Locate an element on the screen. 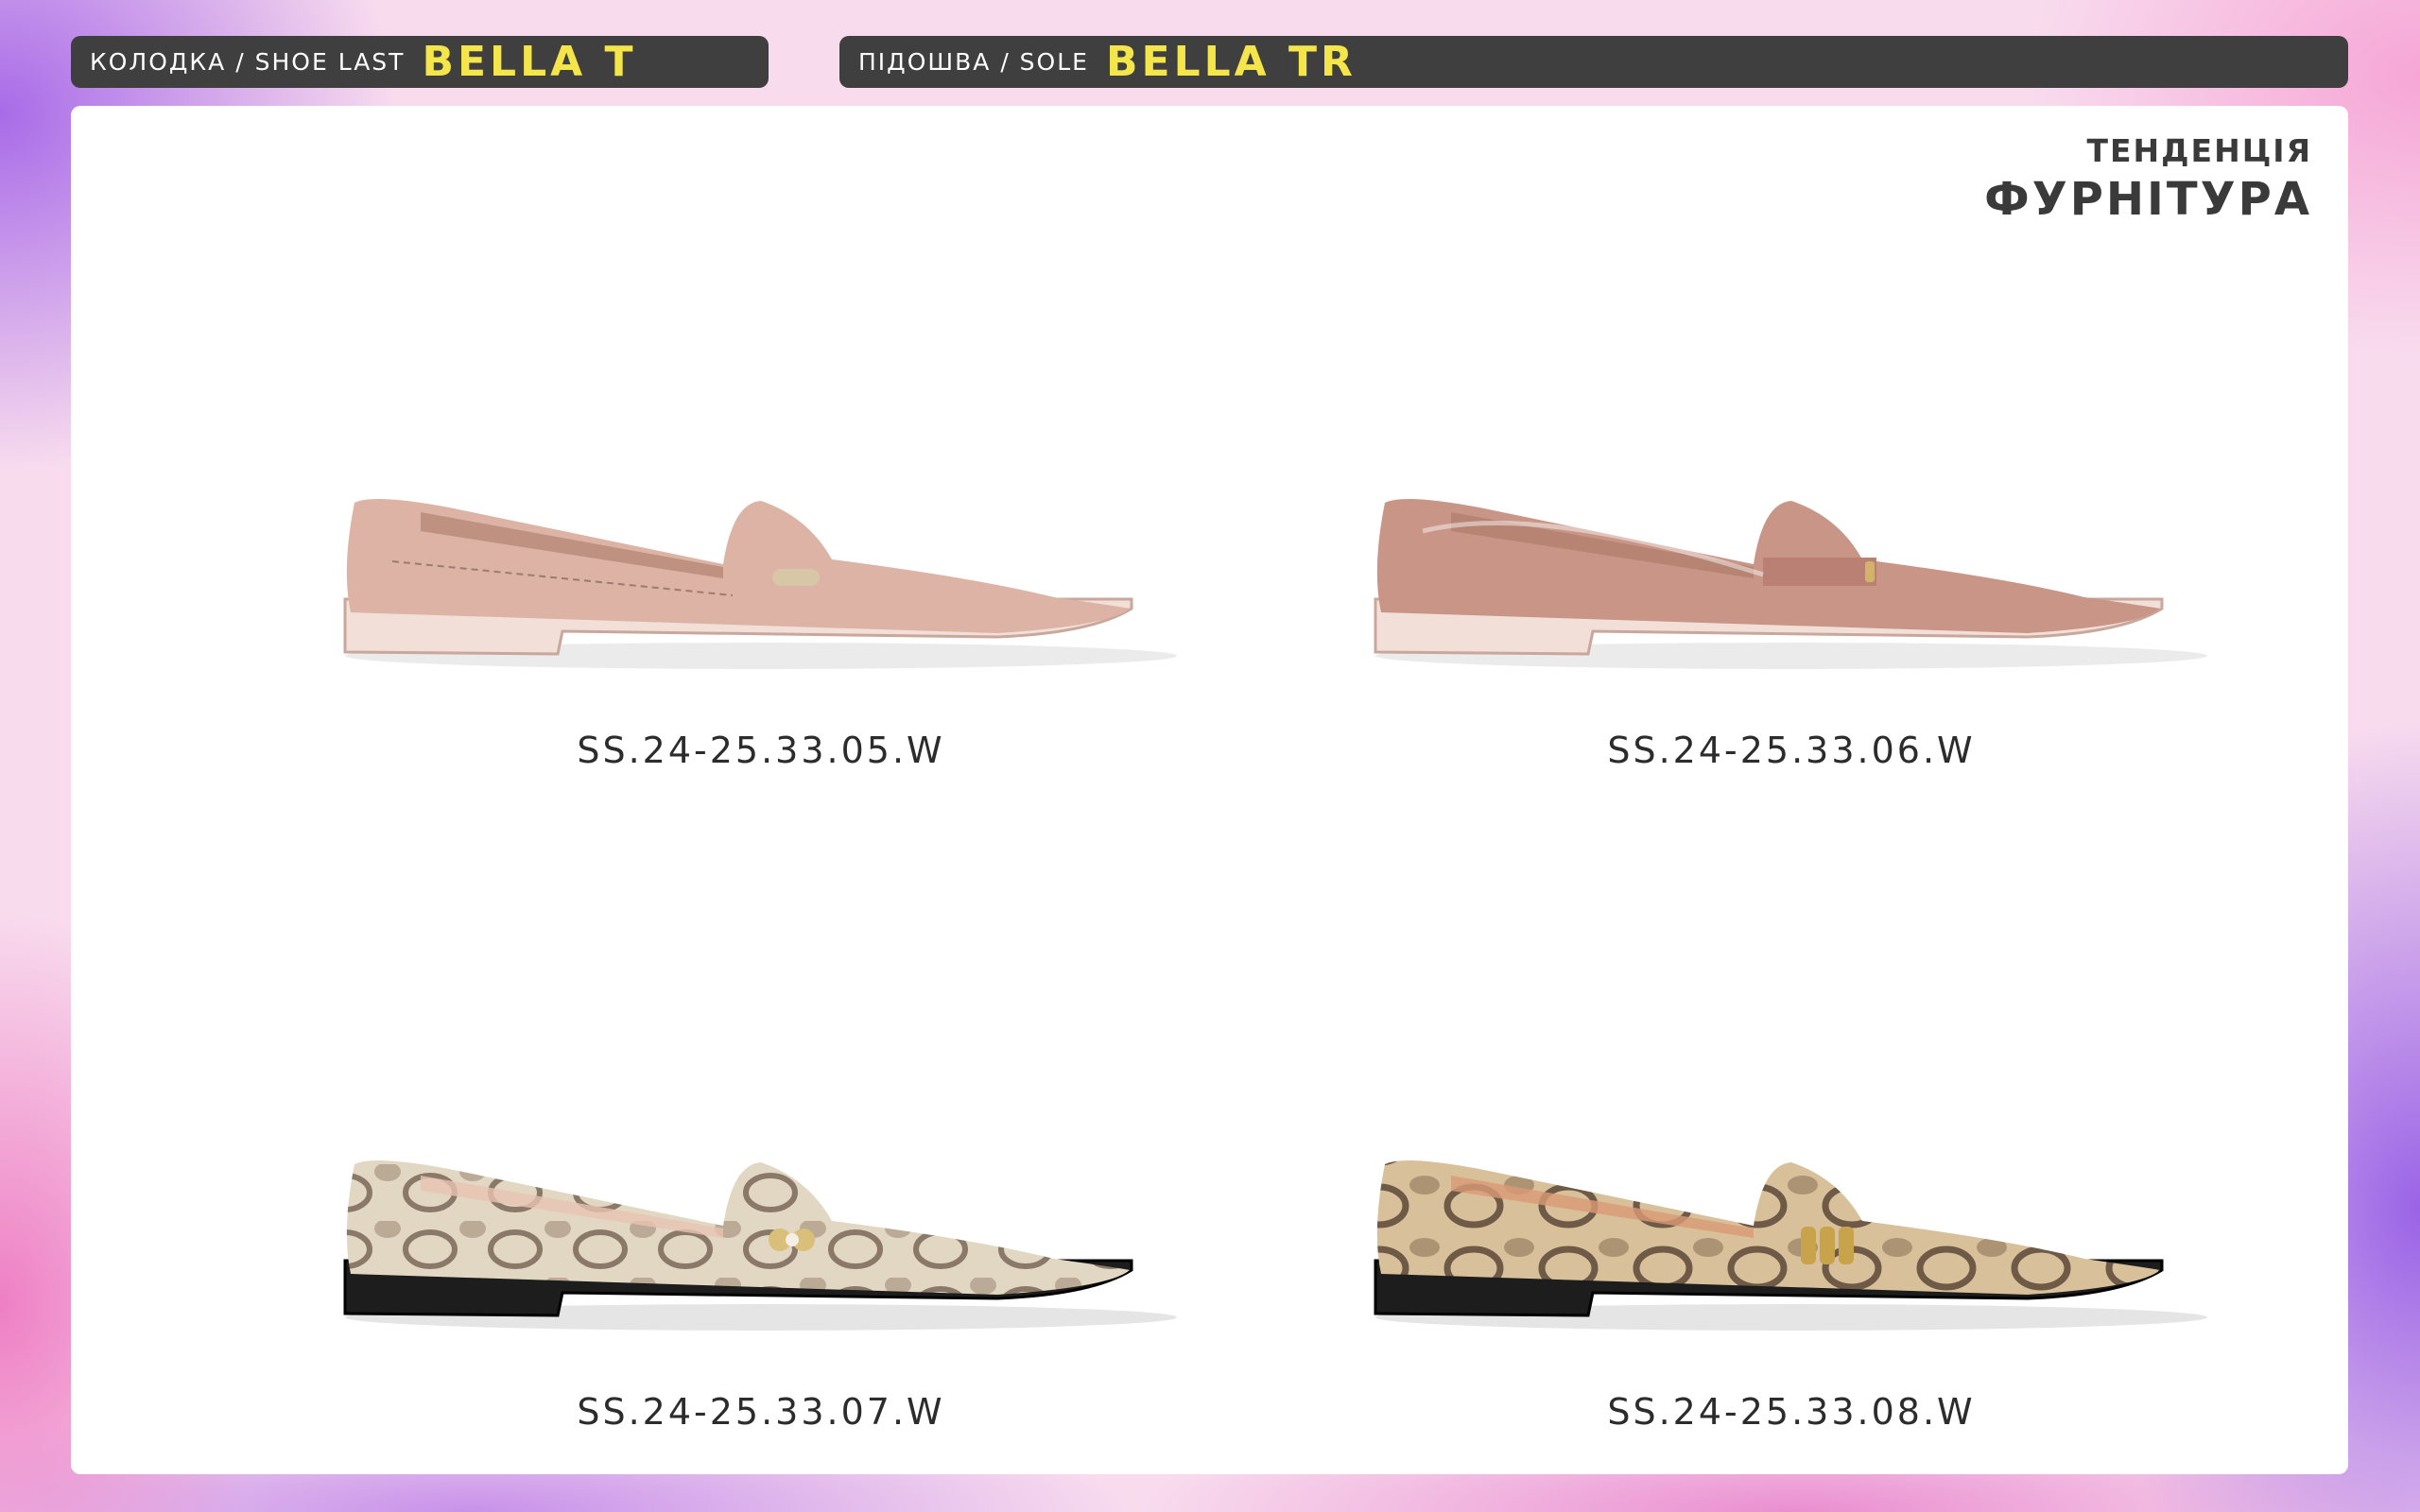 The height and width of the screenshot is (1512, 2420). product-code-1: SS.24-25.33.05.W is located at coordinates (761, 750).